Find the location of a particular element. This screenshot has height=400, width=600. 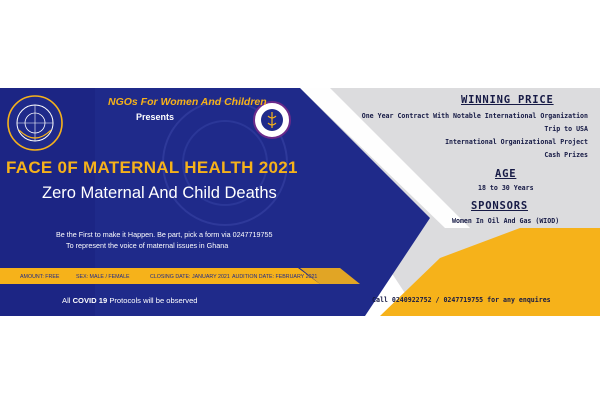

covid-suffix: Protocols will be observed is located at coordinates (153, 300).